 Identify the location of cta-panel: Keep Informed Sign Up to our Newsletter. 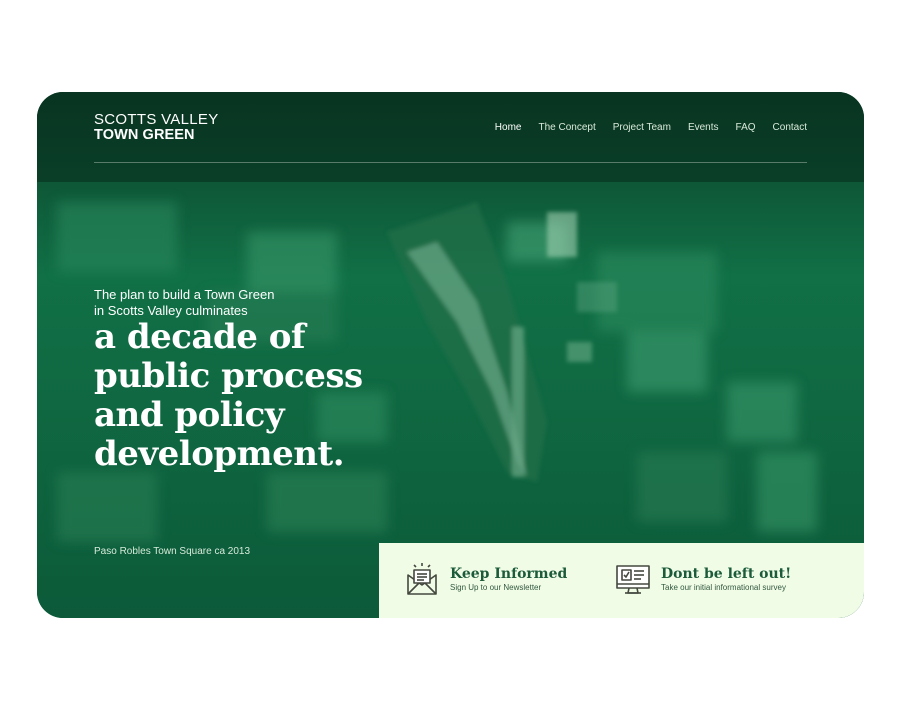
(621, 580).